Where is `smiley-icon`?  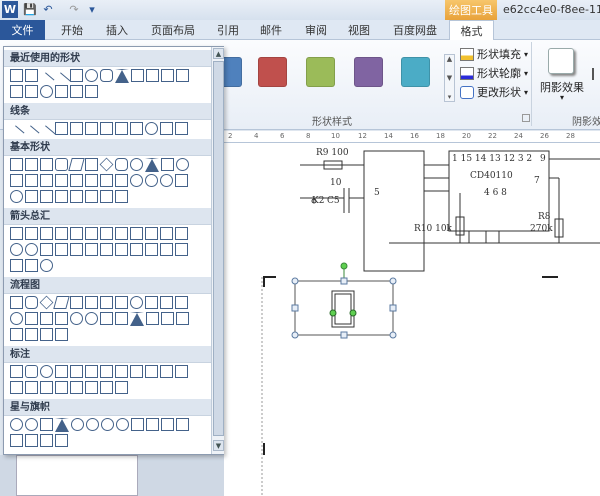 smiley-icon is located at coordinates (136, 180).